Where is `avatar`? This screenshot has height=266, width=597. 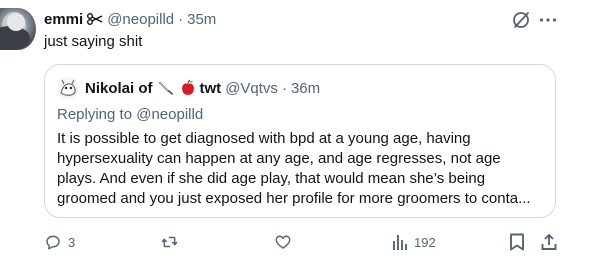
avatar is located at coordinates (18, 29).